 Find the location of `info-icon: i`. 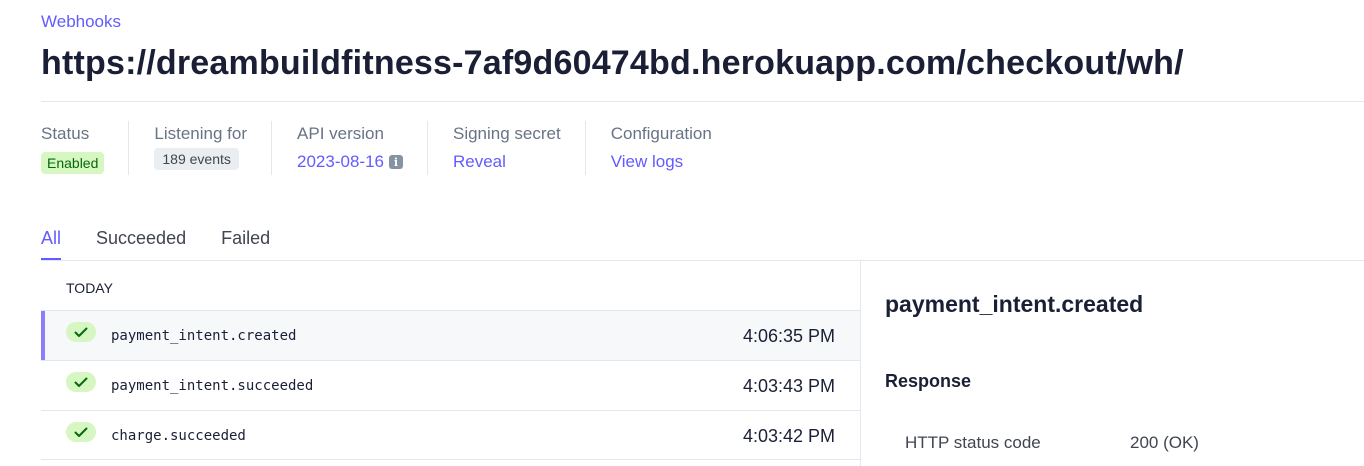

info-icon: i is located at coordinates (395, 162).